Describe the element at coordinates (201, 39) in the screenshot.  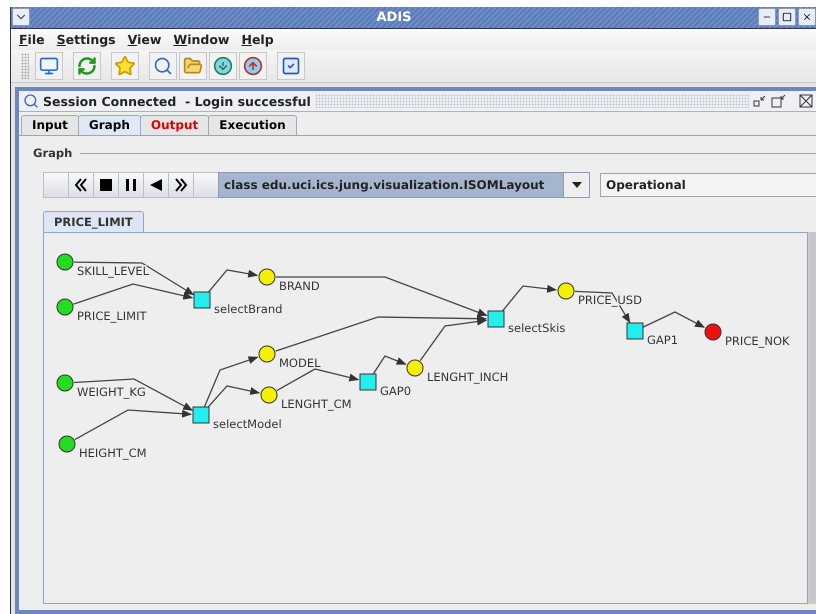
I see `menu-item: Window` at that location.